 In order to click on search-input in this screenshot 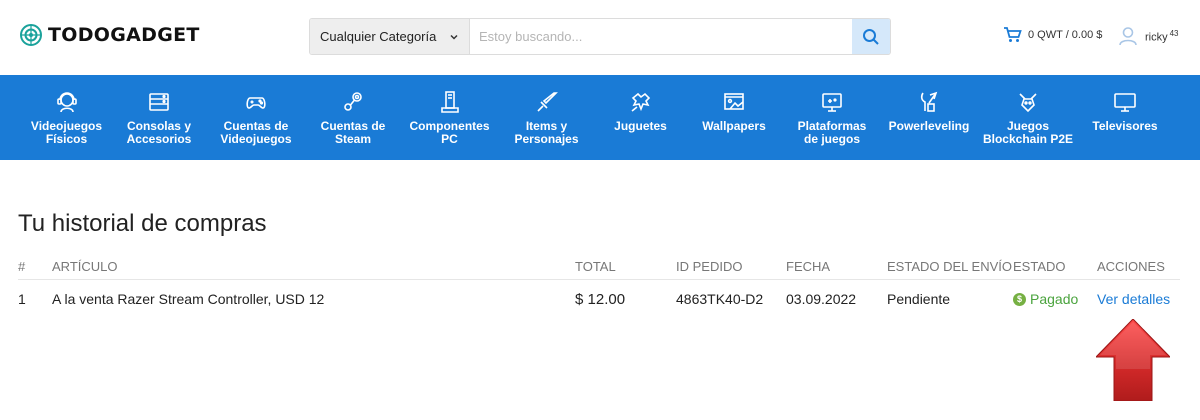, I will do `click(661, 36)`.